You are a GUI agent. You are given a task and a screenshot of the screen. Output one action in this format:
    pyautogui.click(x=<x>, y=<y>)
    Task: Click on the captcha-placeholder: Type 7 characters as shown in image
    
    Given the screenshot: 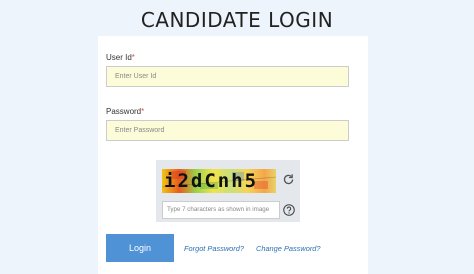 What is the action you would take?
    pyautogui.click(x=218, y=209)
    